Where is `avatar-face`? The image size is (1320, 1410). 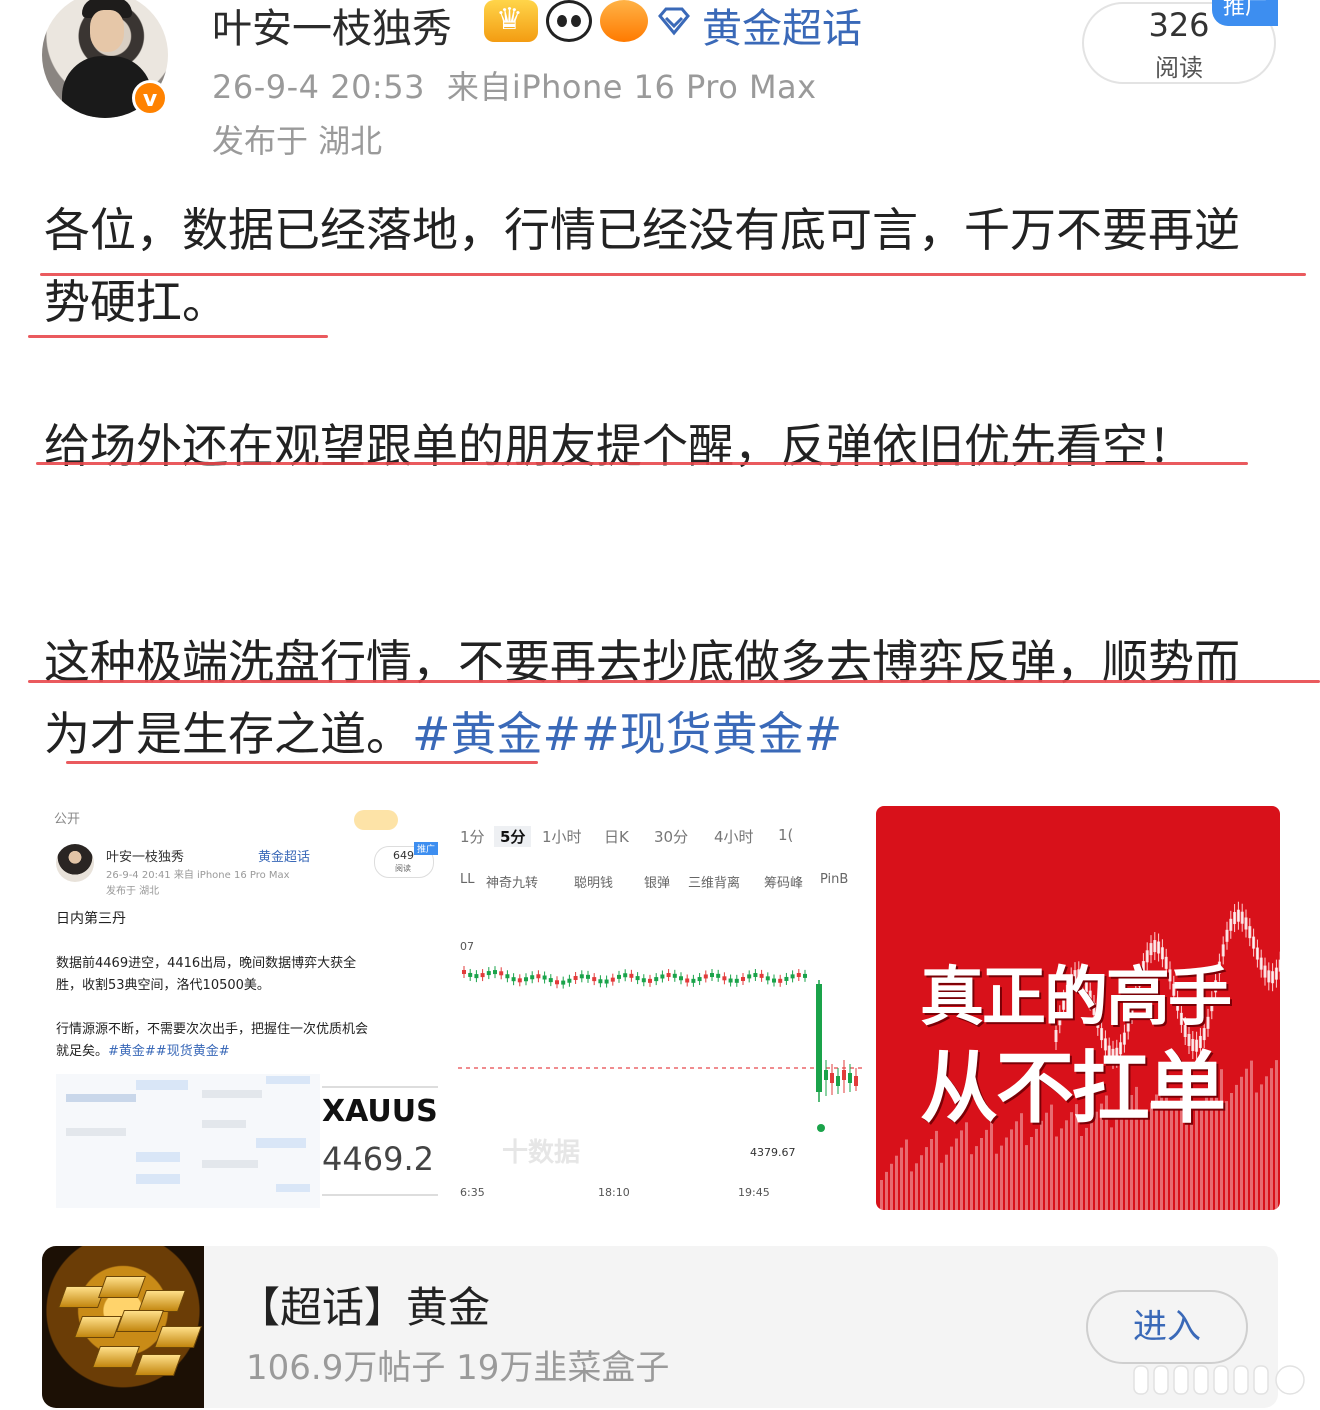
avatar-face is located at coordinates (107, 31).